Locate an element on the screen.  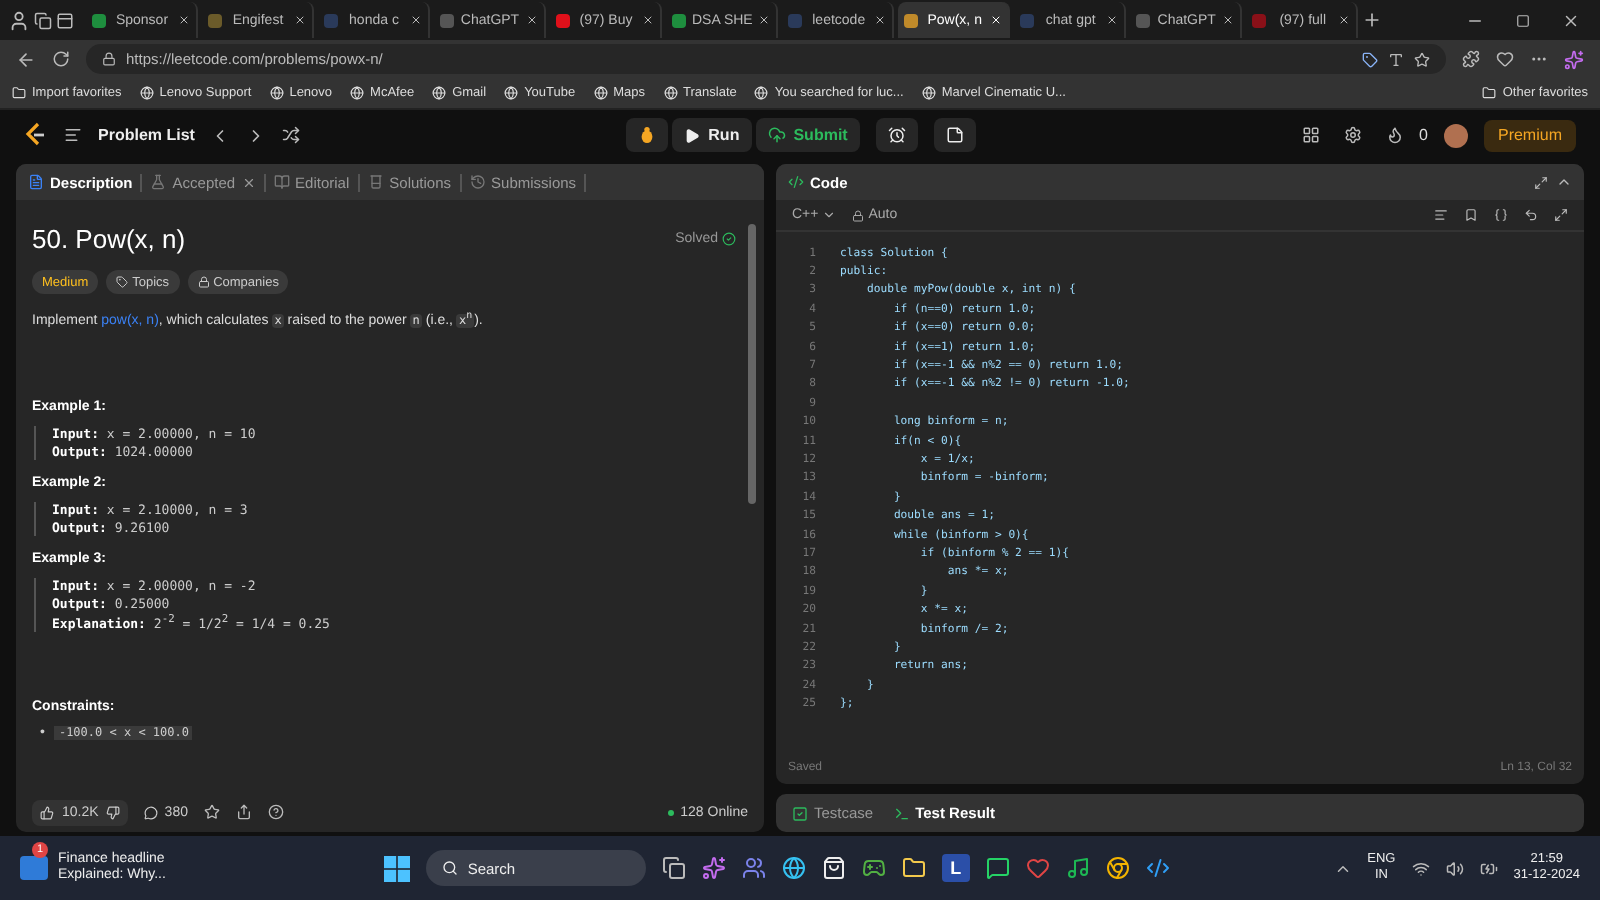
read-aloud-icon is located at coordinates (1396, 59).